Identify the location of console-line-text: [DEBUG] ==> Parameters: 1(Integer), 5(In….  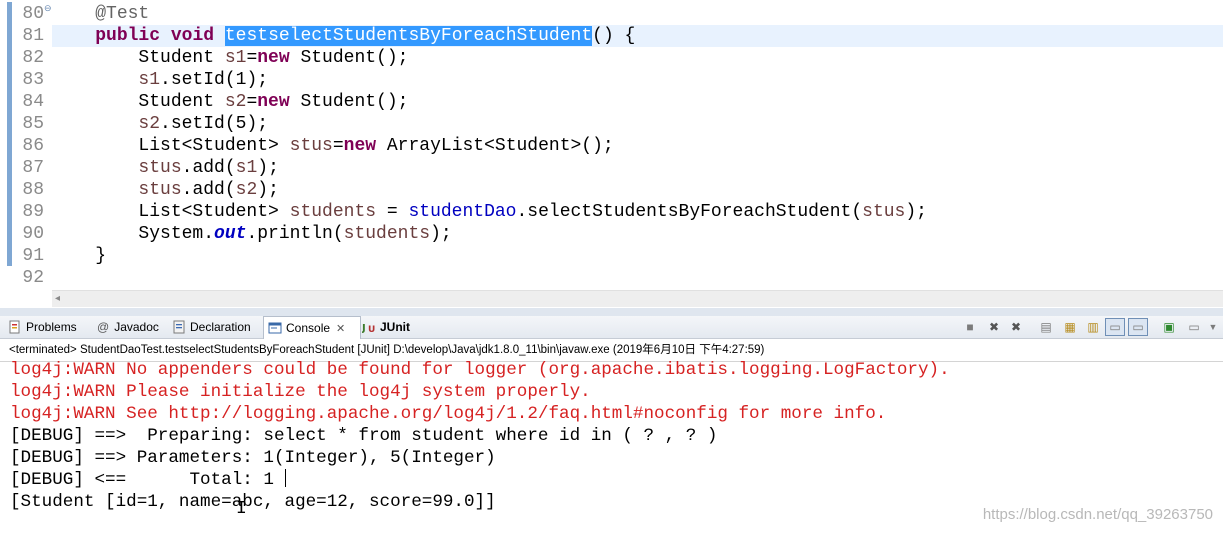
(253, 458).